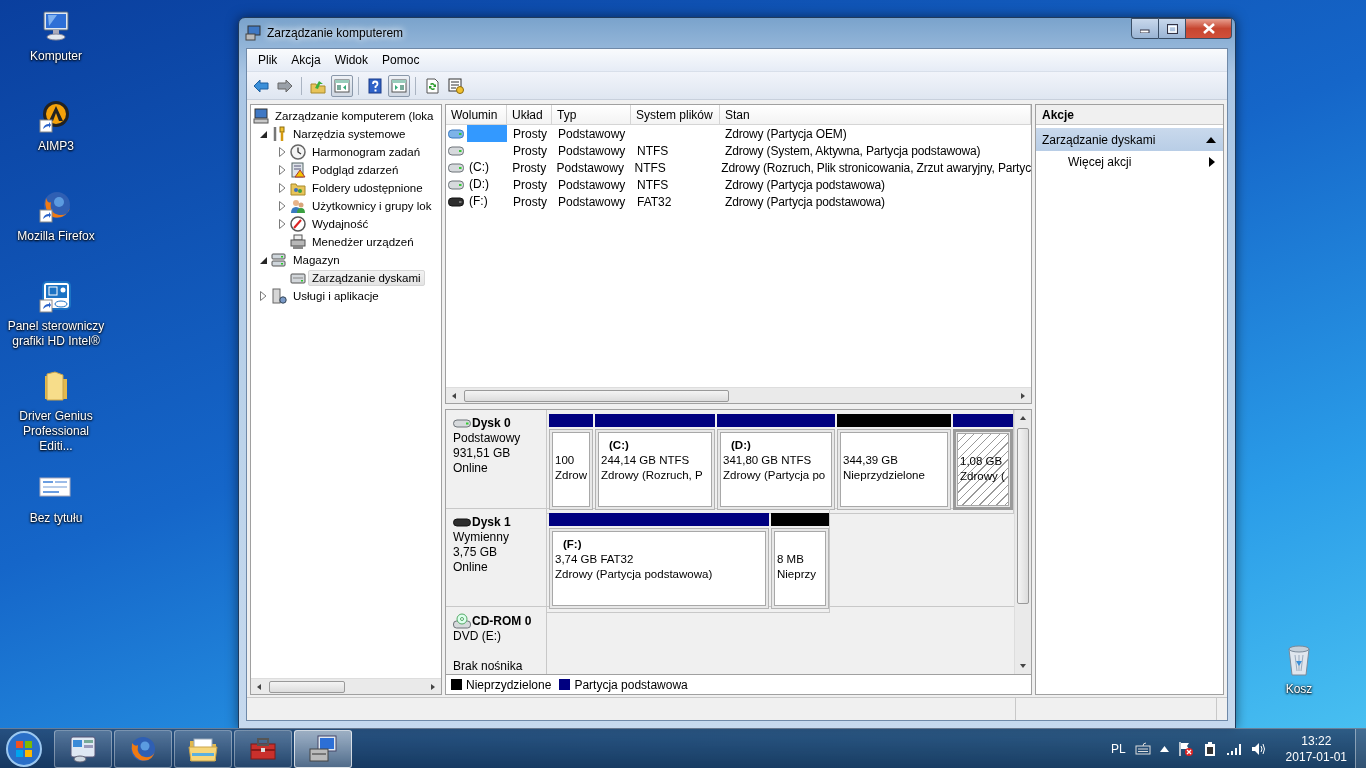  What do you see at coordinates (462, 522) in the screenshot?
I see `removable-drive-icon` at bounding box center [462, 522].